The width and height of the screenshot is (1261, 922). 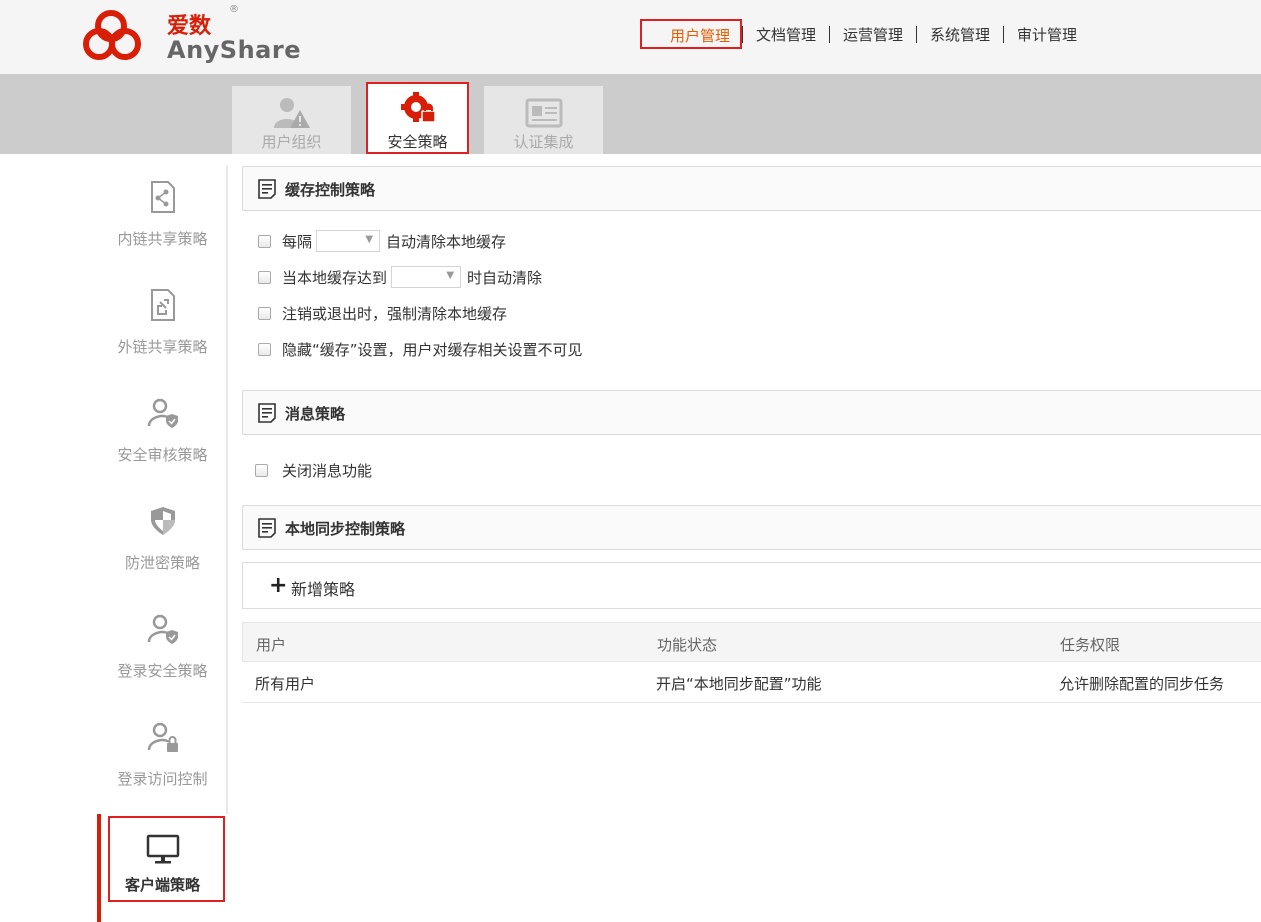 I want to click on section-title: 消息策略, so click(x=315, y=414).